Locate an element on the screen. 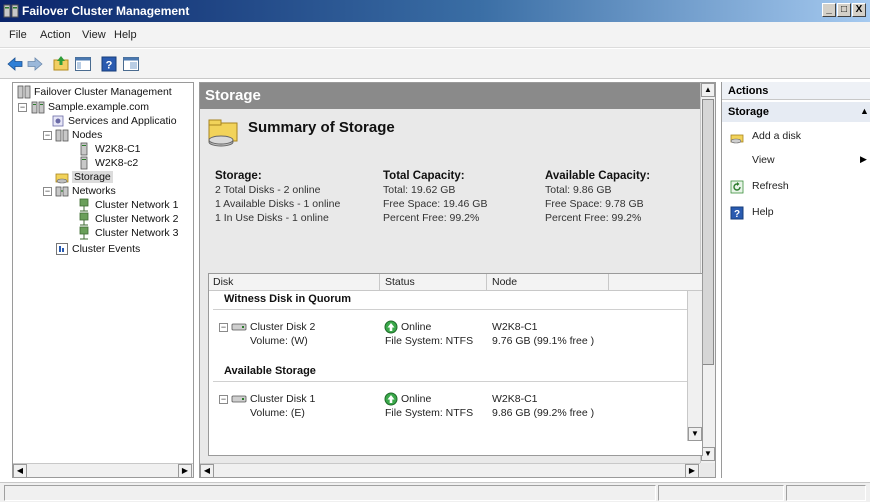 The height and width of the screenshot is (502, 870). server-icon is located at coordinates (84, 149).